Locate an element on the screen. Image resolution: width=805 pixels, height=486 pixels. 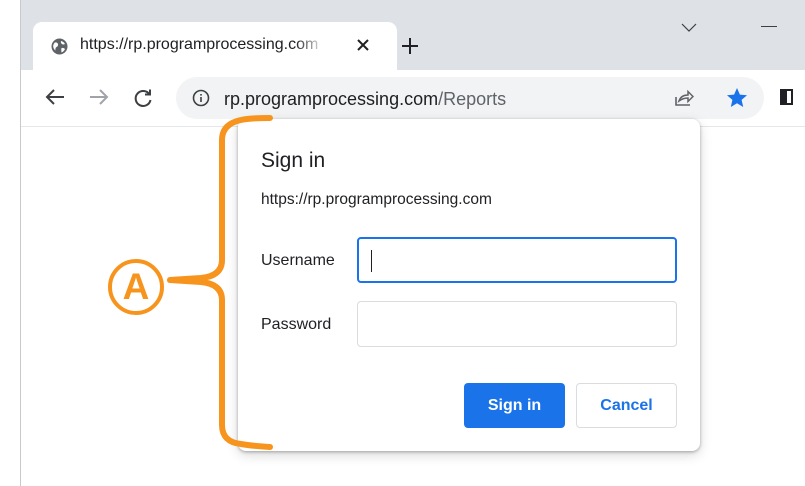
cancel-button: Cancel is located at coordinates (626, 405).